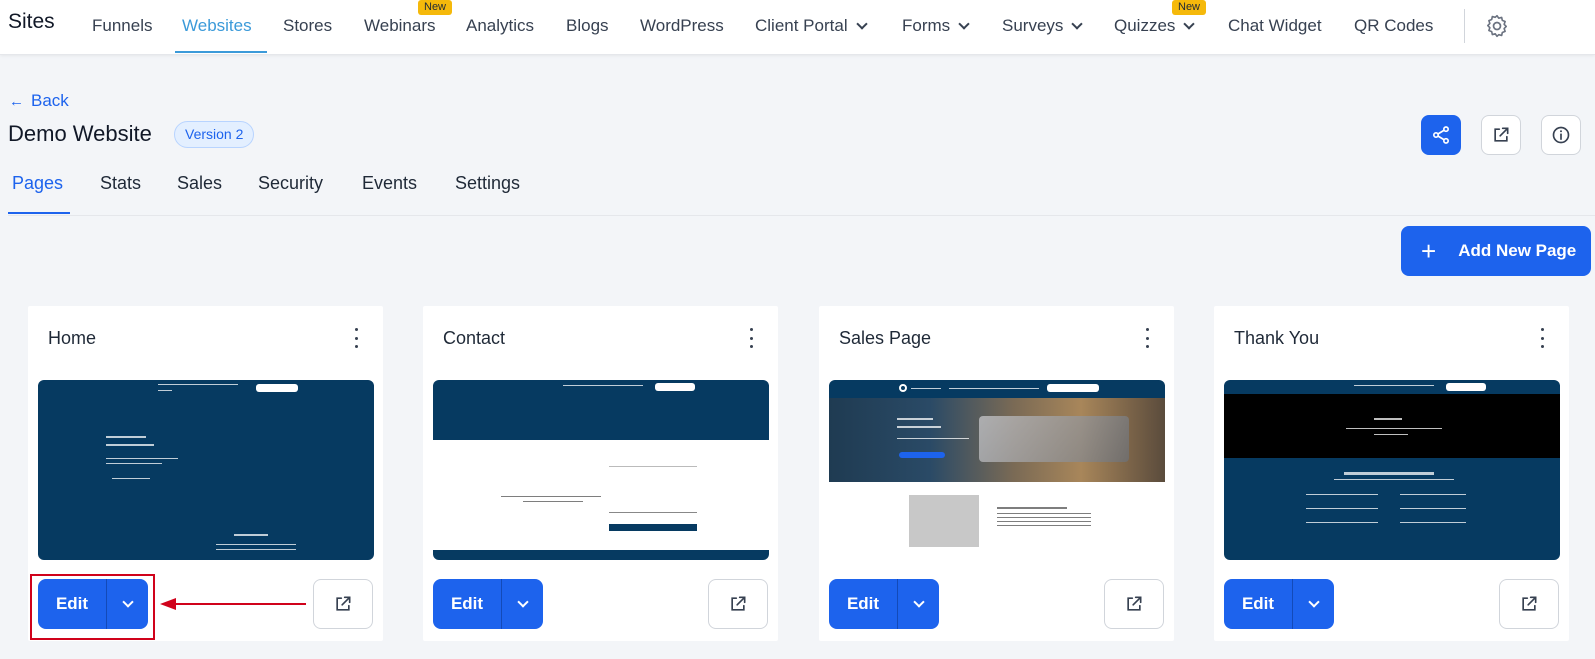  Describe the element at coordinates (1429, 251) in the screenshot. I see `plus-icon: +` at that location.